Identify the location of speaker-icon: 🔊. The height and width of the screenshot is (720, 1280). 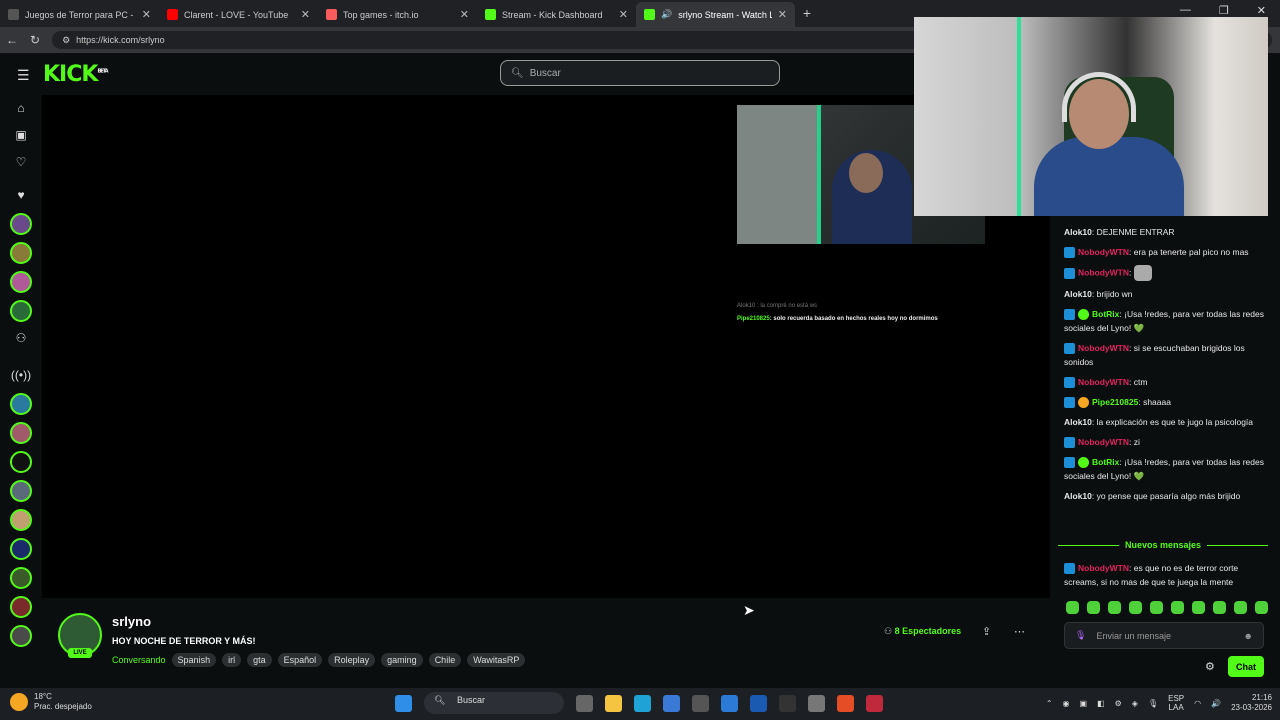
(666, 14).